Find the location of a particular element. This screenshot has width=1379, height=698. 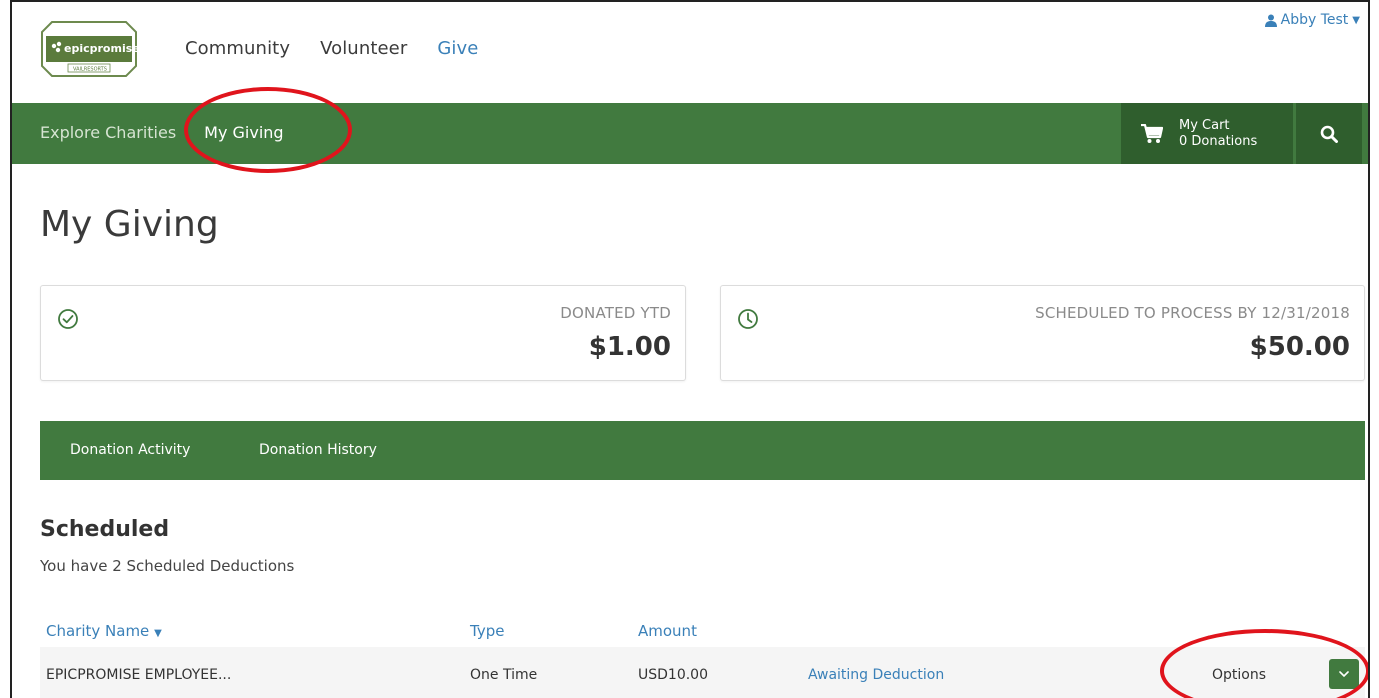

my-cart-button: My Cart 0 Donations is located at coordinates (1207, 133).